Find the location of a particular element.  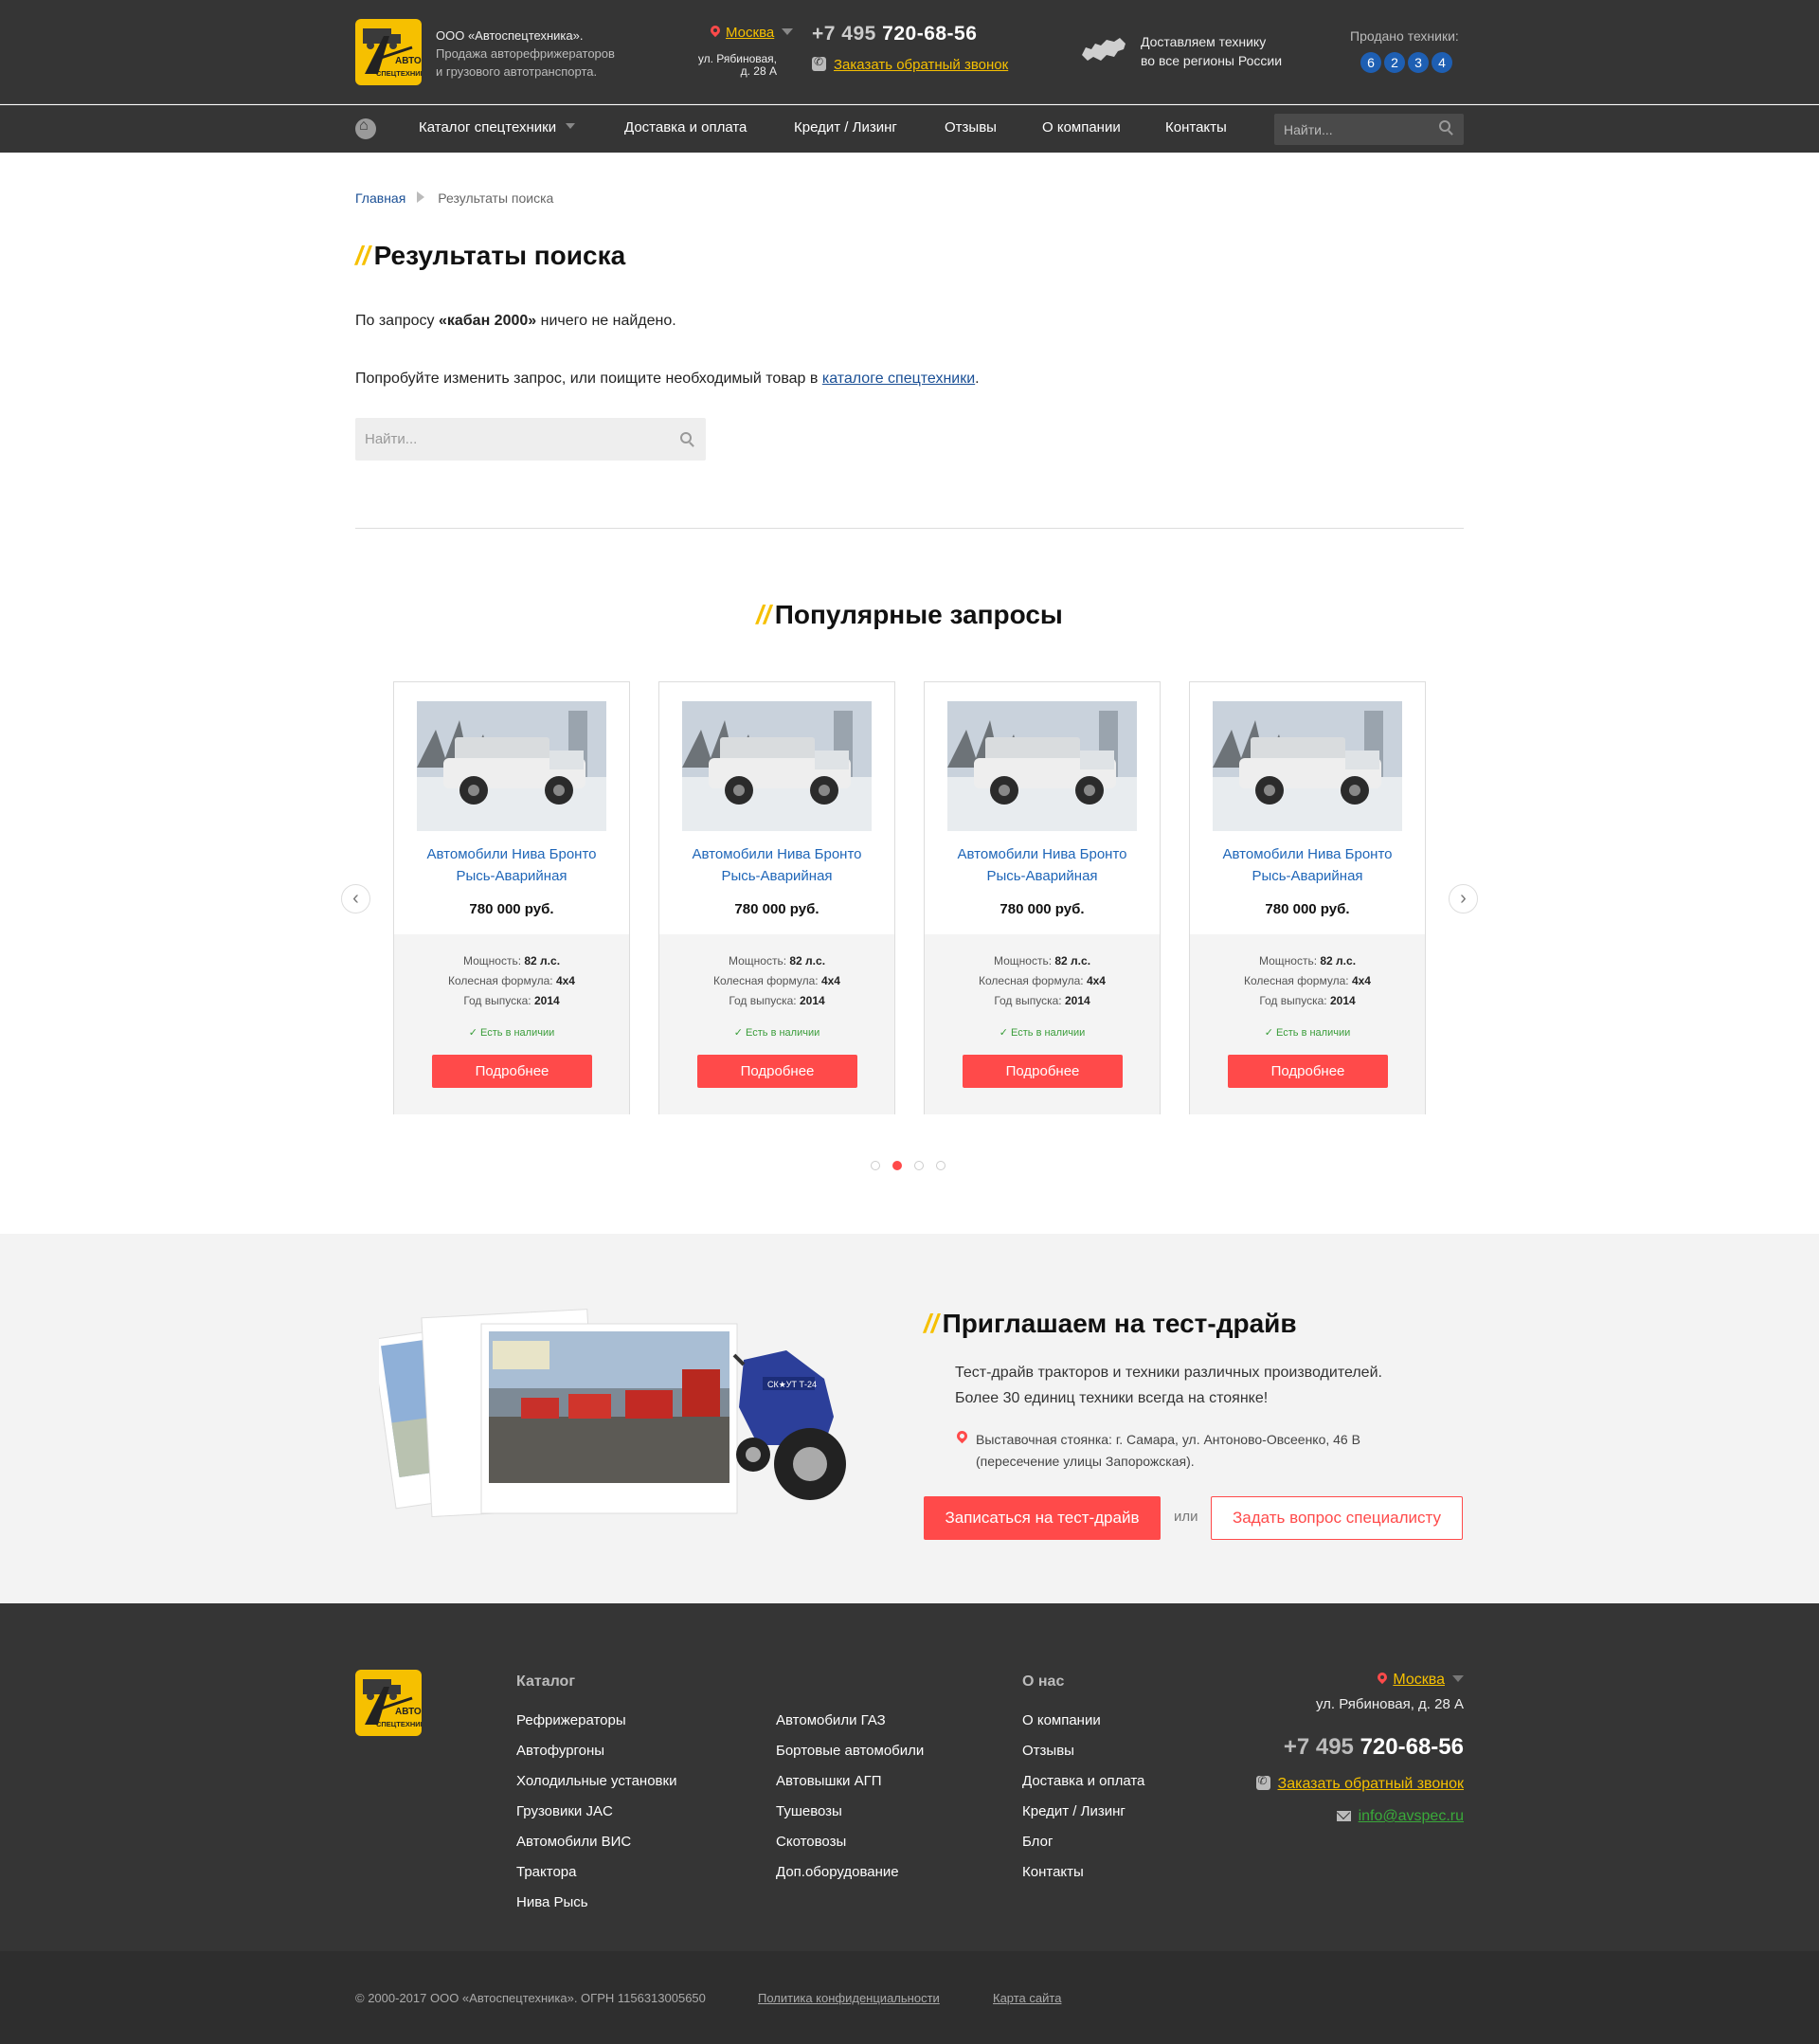

try-post: . is located at coordinates (977, 379).